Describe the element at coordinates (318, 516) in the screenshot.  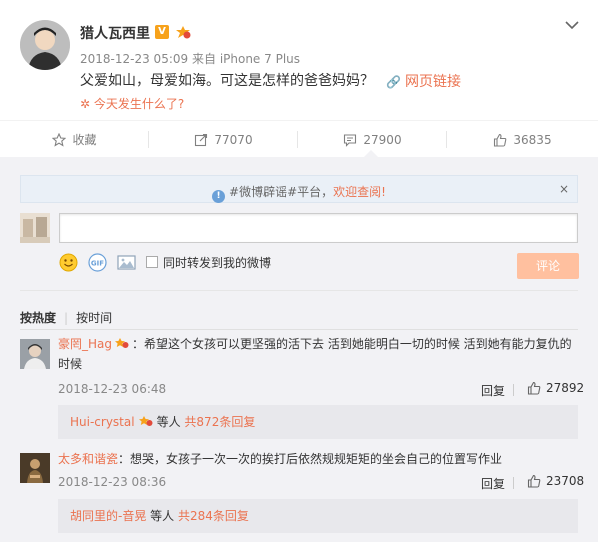
I see `sub-replies-link: 胡同里的-音晃 等人 共284条回复` at that location.